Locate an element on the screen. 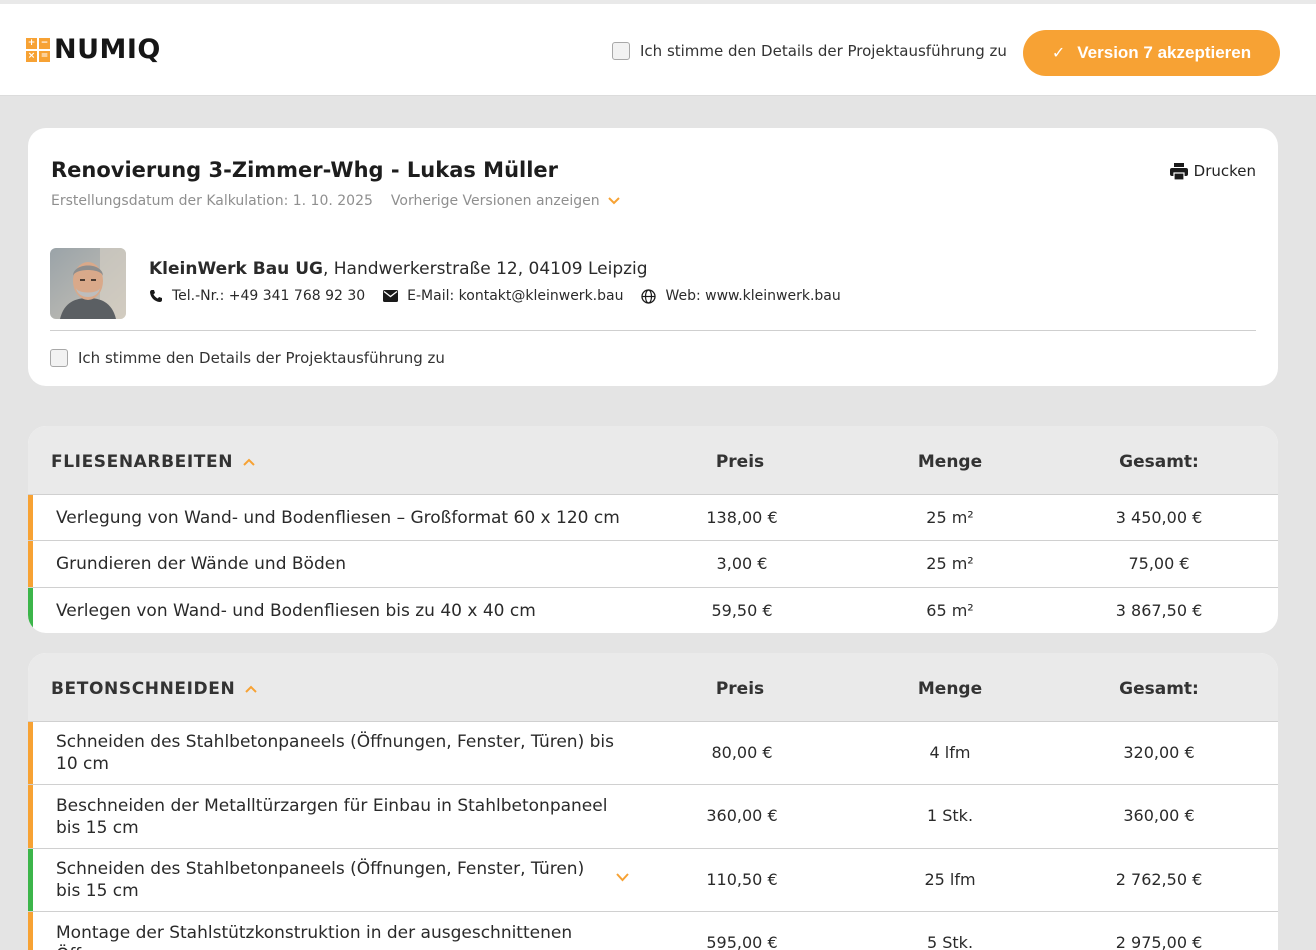 This screenshot has height=950, width=1316. accept-version-label: Version 7 akzeptieren is located at coordinates (1164, 52).